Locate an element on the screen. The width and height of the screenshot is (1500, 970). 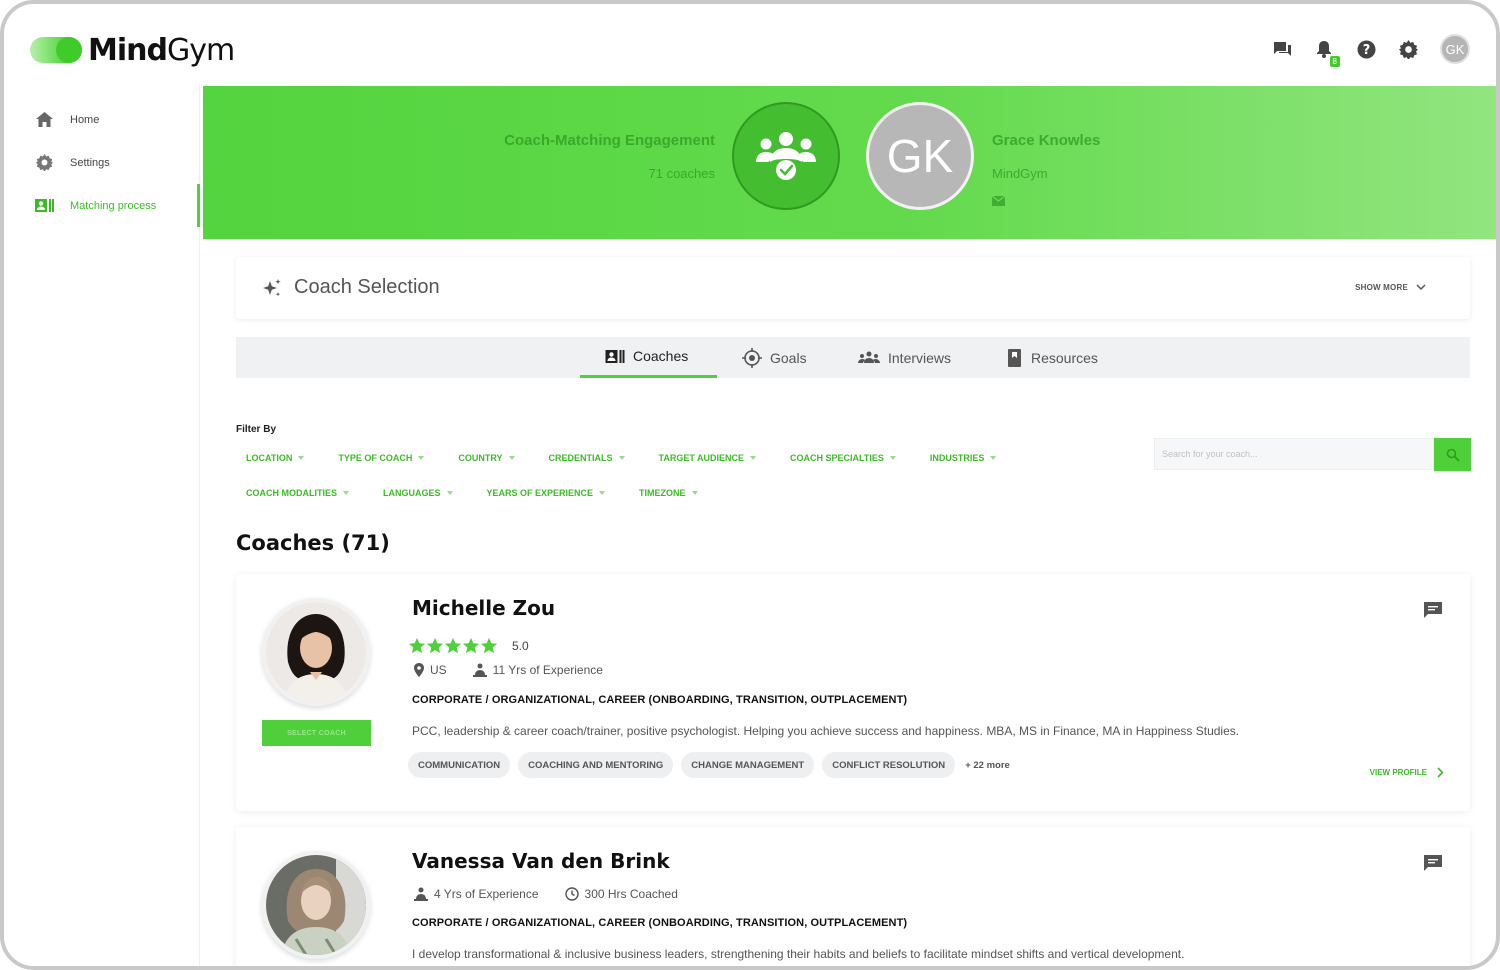
show-more-button: SHOW MORE is located at coordinates (1390, 287).